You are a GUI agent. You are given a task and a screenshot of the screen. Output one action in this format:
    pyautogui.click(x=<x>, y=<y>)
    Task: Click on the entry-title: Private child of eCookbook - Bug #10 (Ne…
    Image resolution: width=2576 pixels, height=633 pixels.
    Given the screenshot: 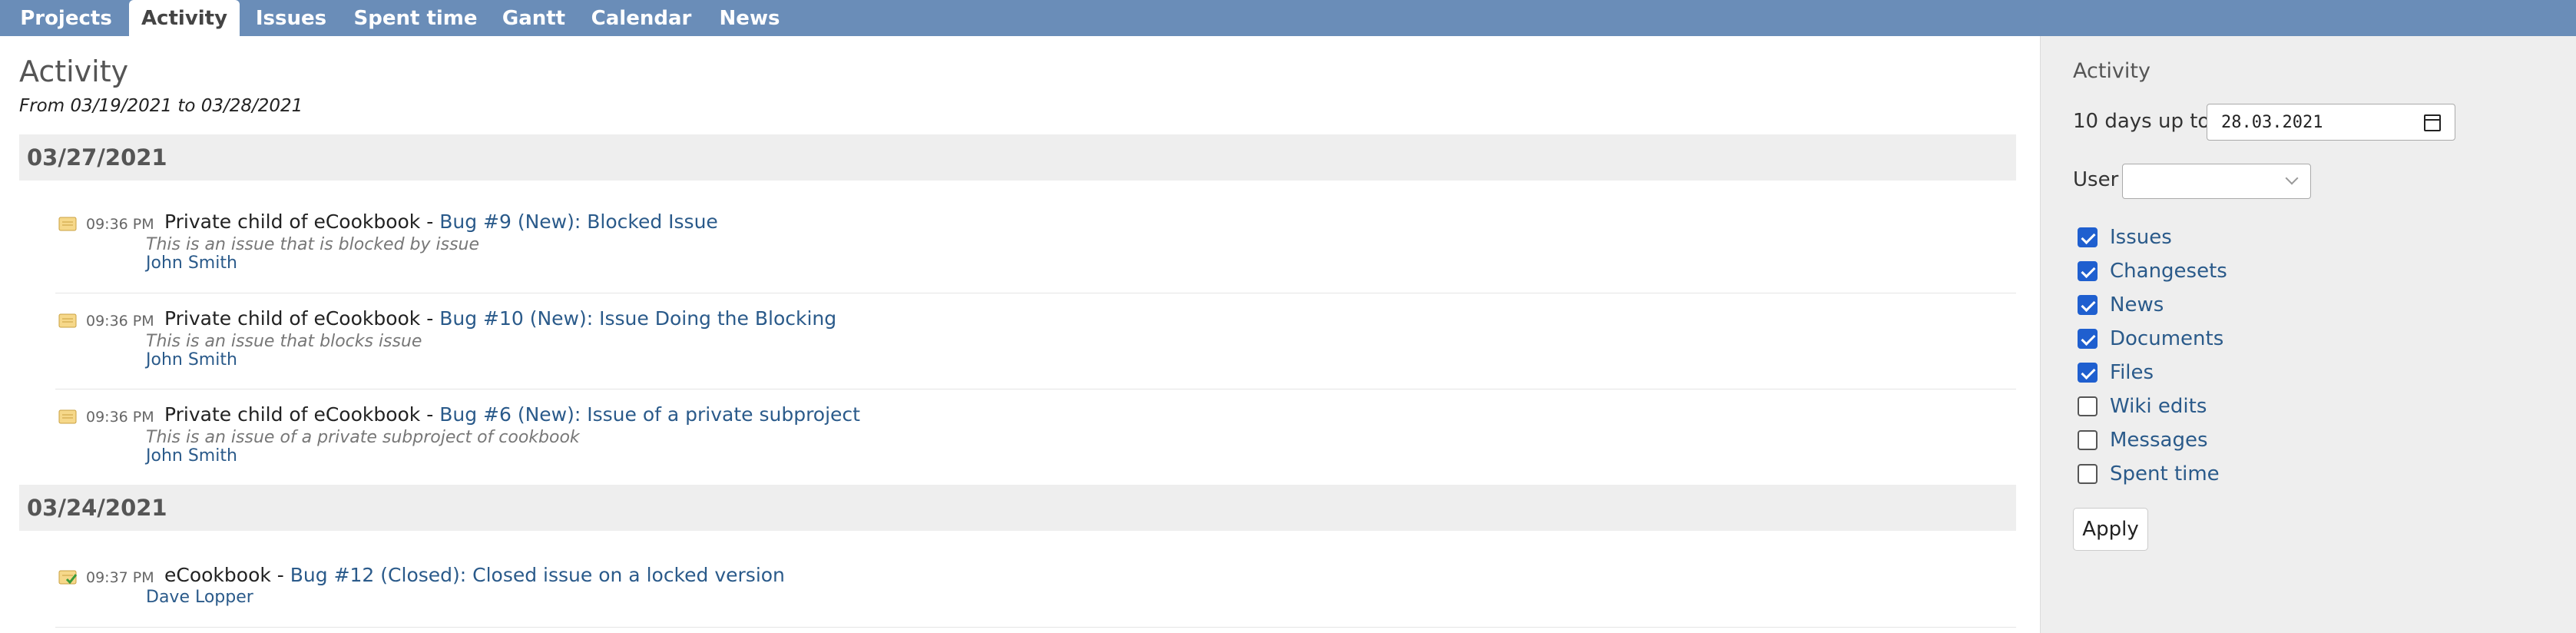 What is the action you would take?
    pyautogui.click(x=500, y=318)
    